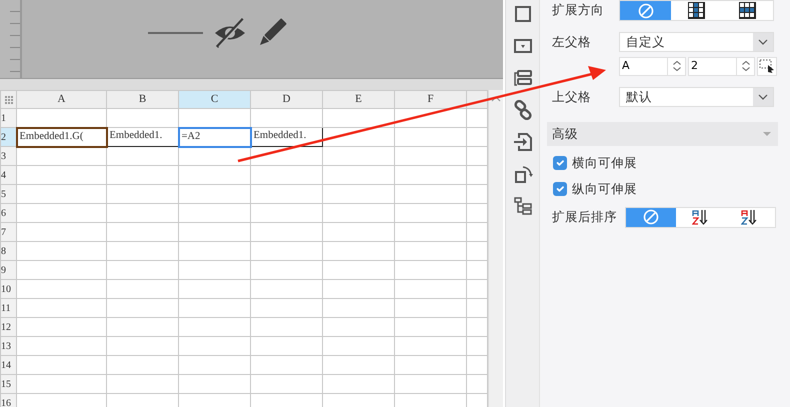  I want to click on row-header: 2, so click(8, 137).